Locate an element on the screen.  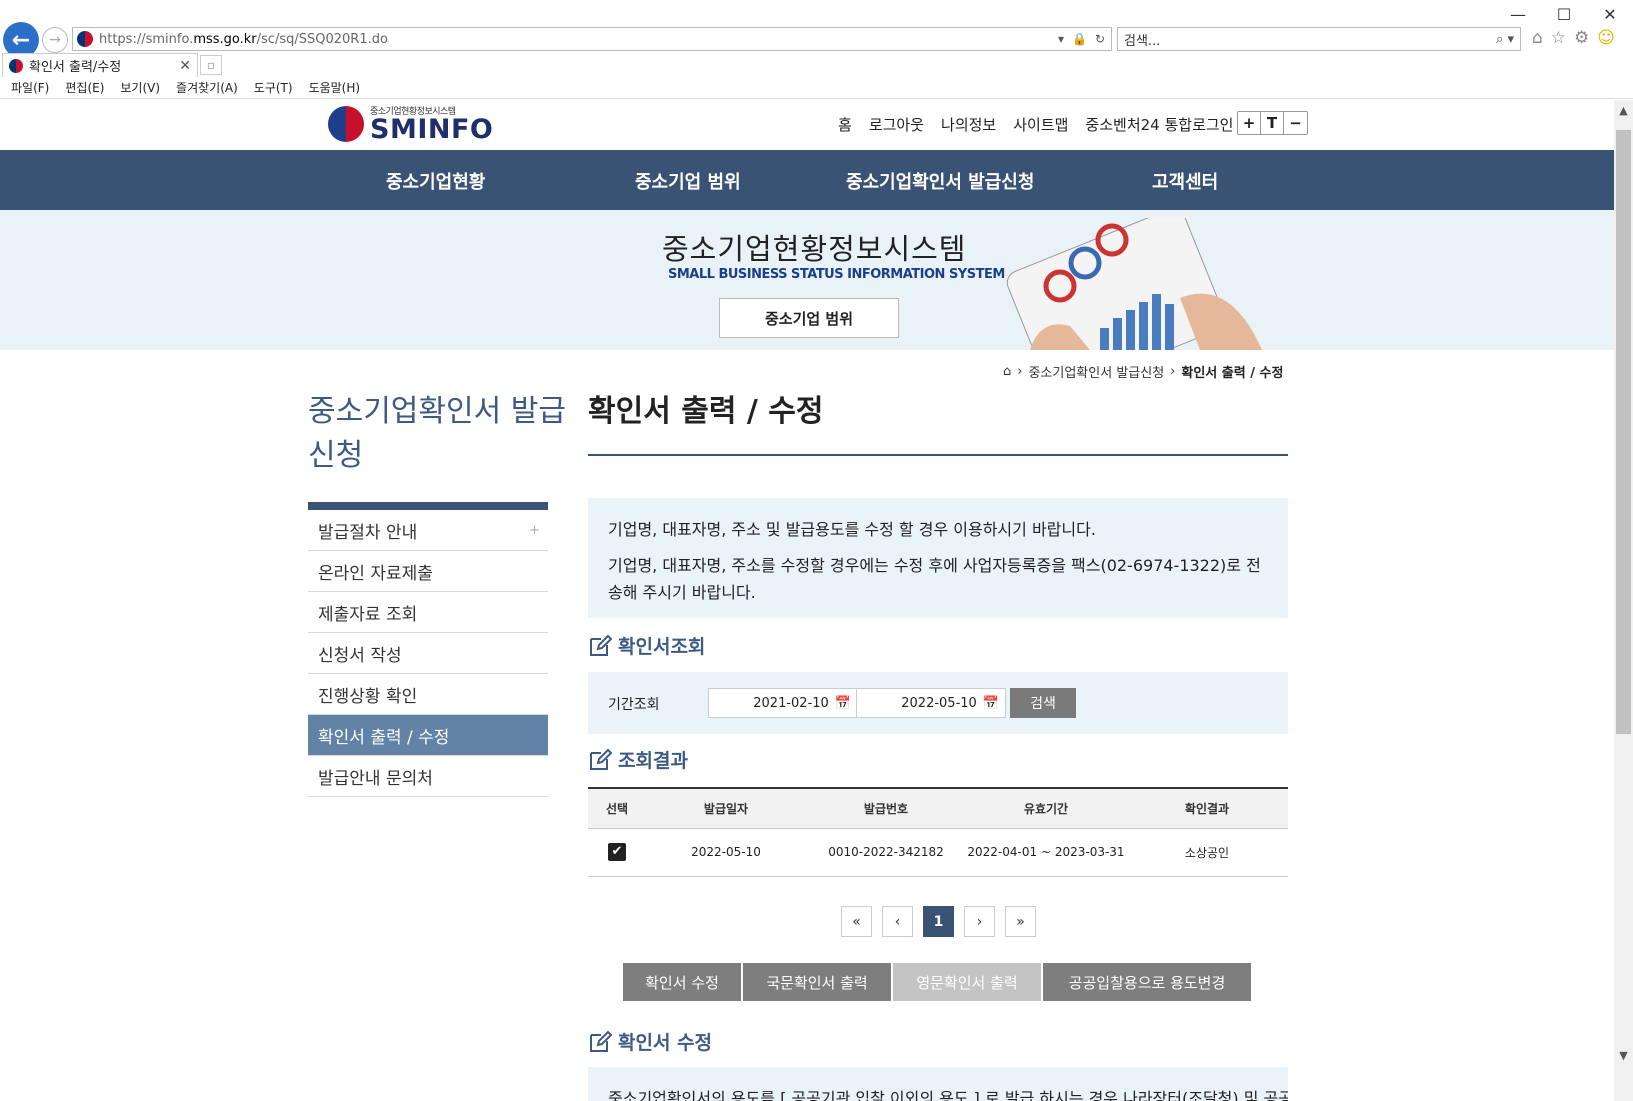
browser-tools: ⌂ ☆ ⚙ ☺ is located at coordinates (1573, 38).